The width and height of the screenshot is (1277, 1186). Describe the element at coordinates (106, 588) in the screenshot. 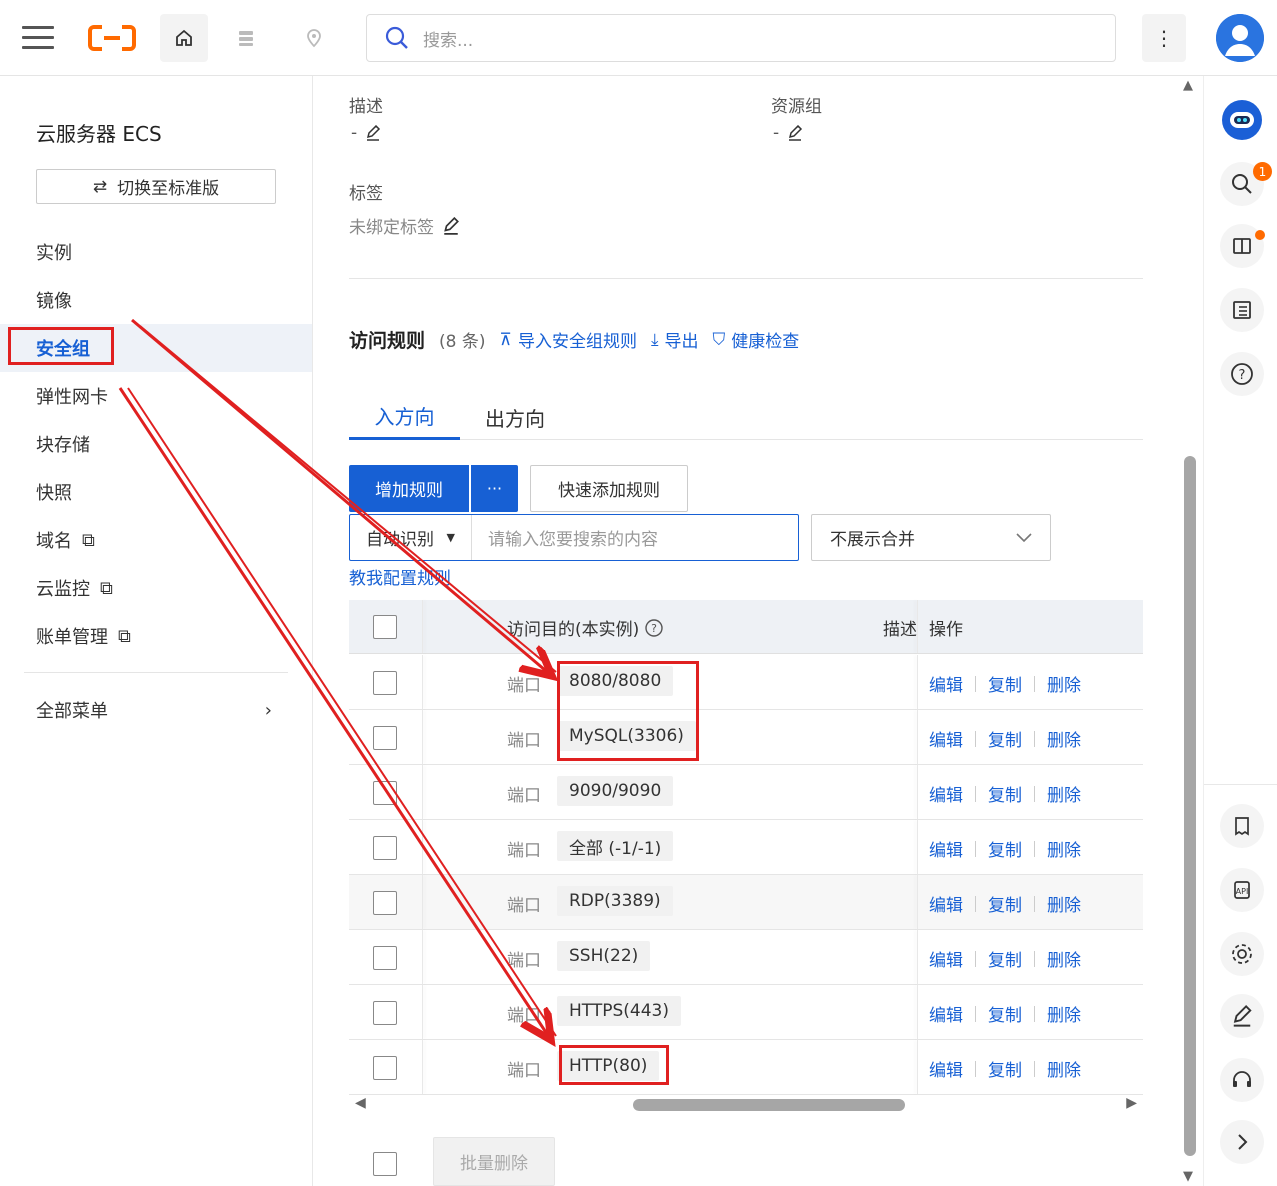

I see `external-link-icon: ⧉` at that location.